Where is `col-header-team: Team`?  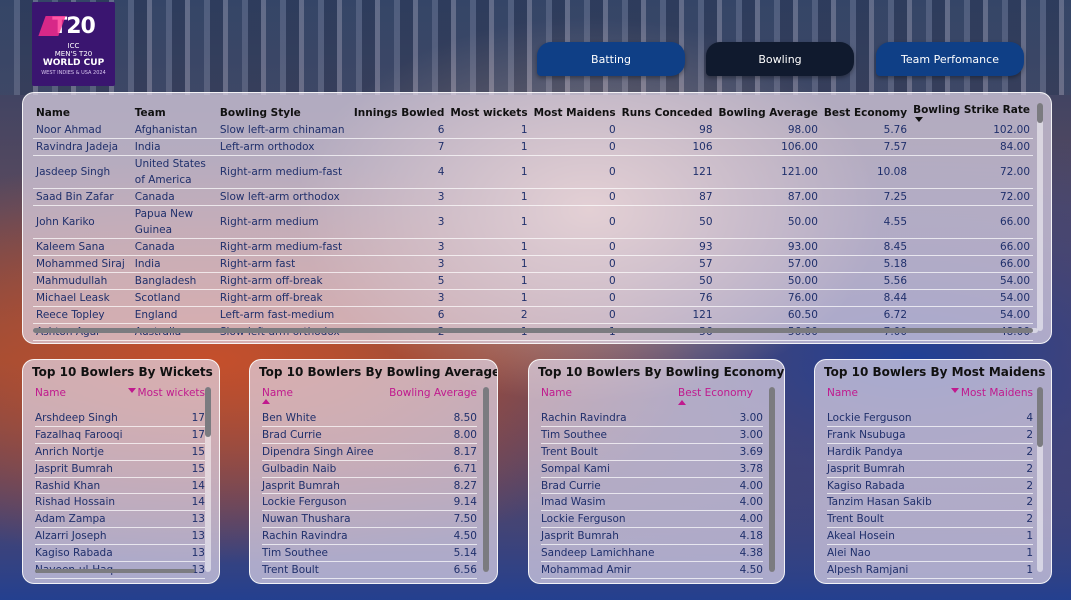 col-header-team: Team is located at coordinates (174, 111).